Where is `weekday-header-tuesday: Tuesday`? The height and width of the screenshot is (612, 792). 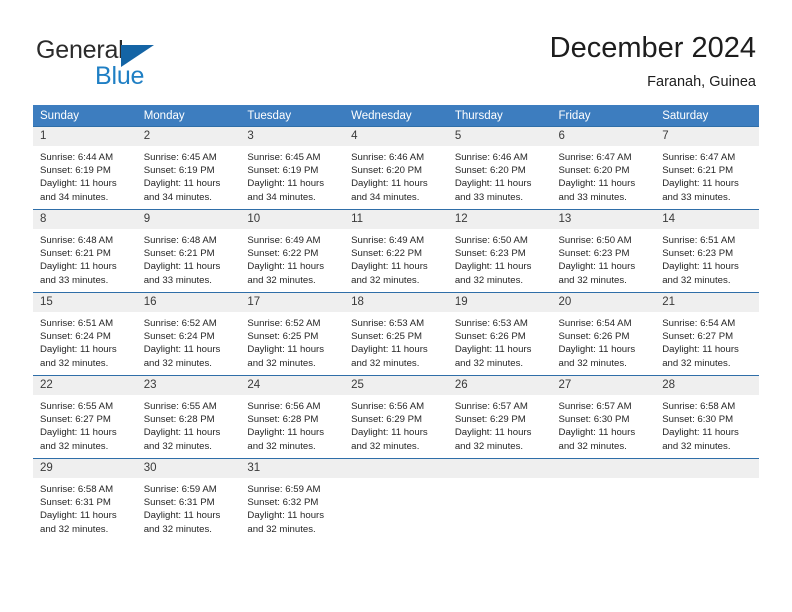 weekday-header-tuesday: Tuesday is located at coordinates (292, 116).